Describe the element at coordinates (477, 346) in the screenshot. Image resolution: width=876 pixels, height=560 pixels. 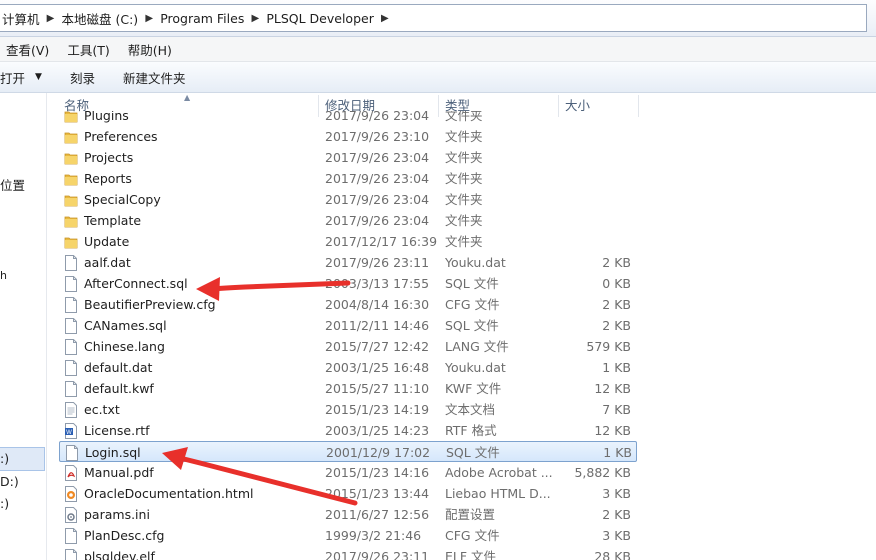
I see `file-type: LANG 文件` at that location.